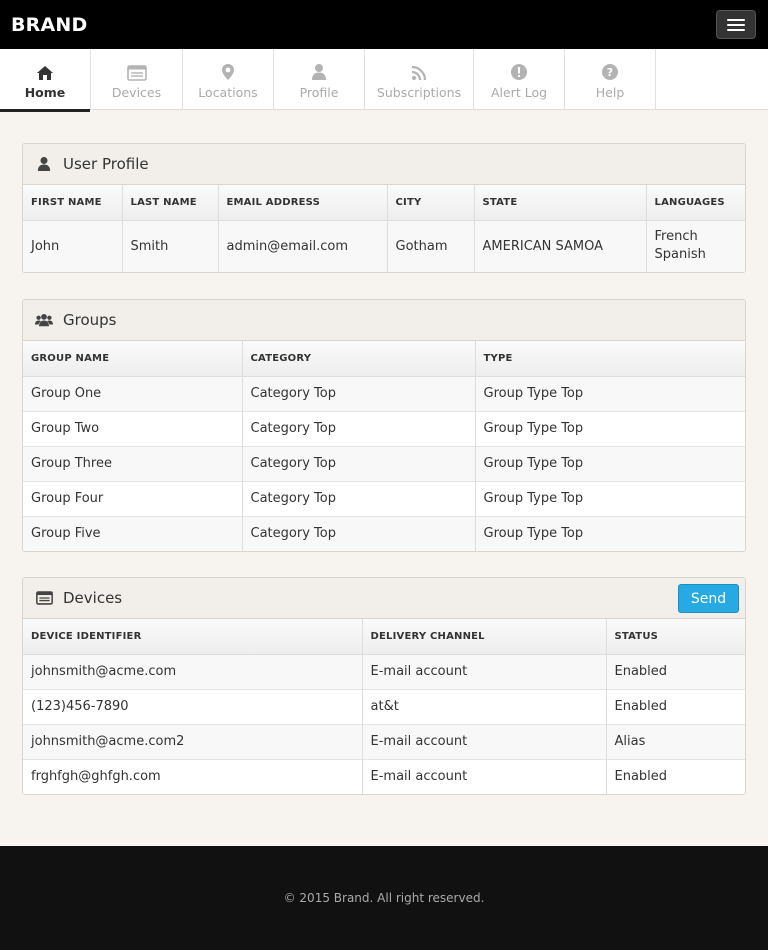  What do you see at coordinates (708, 598) in the screenshot?
I see `send-button: Send` at bounding box center [708, 598].